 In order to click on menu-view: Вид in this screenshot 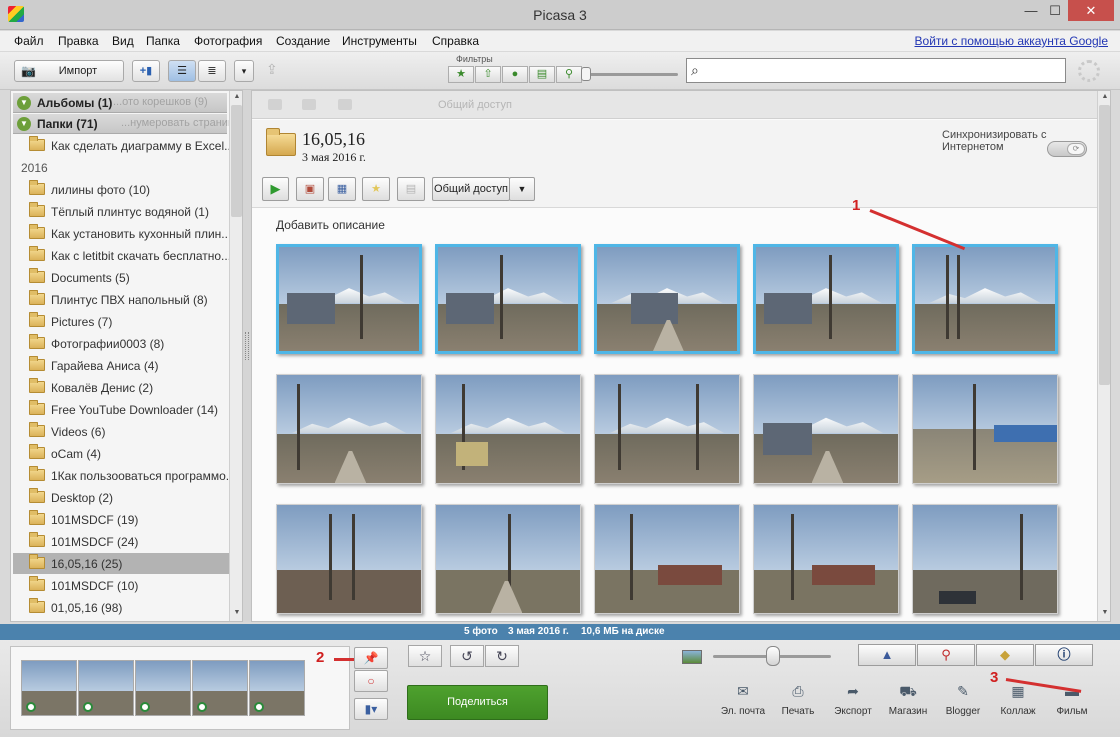, I will do `click(123, 41)`.